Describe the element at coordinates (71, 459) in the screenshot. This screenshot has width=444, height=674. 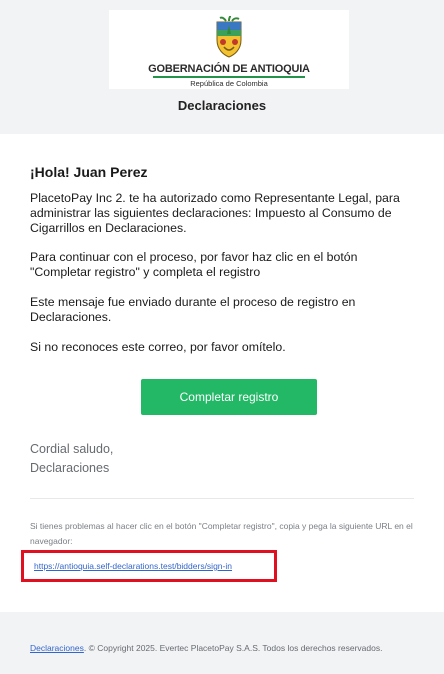
I see `signature-block: Cordial saludo, Declaraciones` at that location.